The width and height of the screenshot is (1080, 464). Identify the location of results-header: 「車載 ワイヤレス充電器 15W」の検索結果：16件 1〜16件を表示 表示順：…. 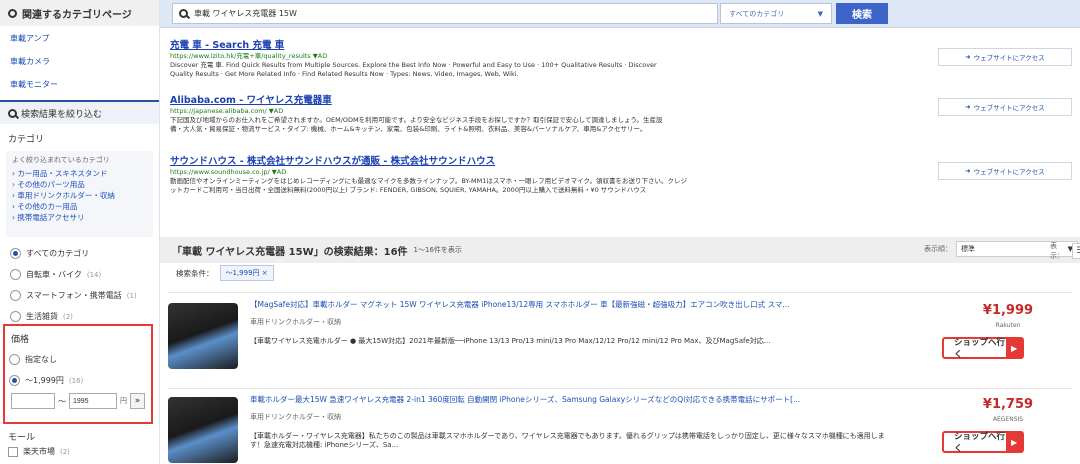
(620, 250).